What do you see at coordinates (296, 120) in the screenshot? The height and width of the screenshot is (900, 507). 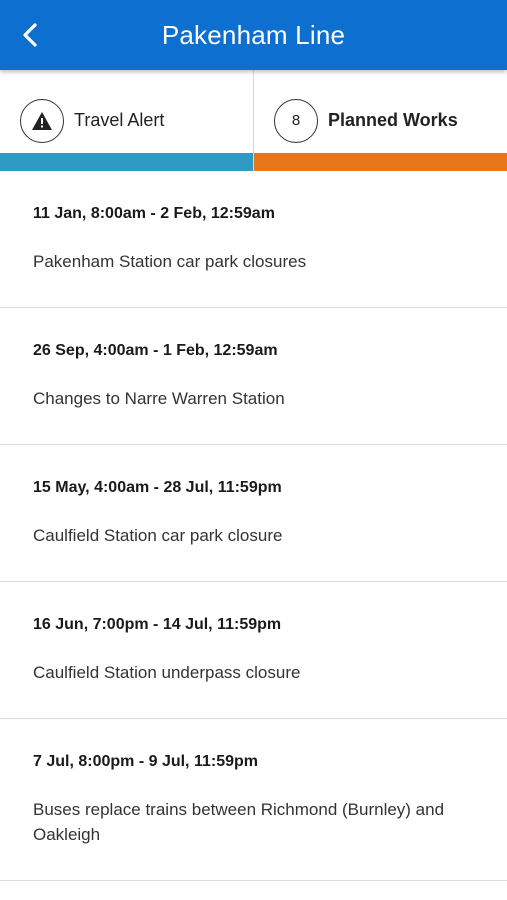 I see `planned-works-count-badge: 8` at bounding box center [296, 120].